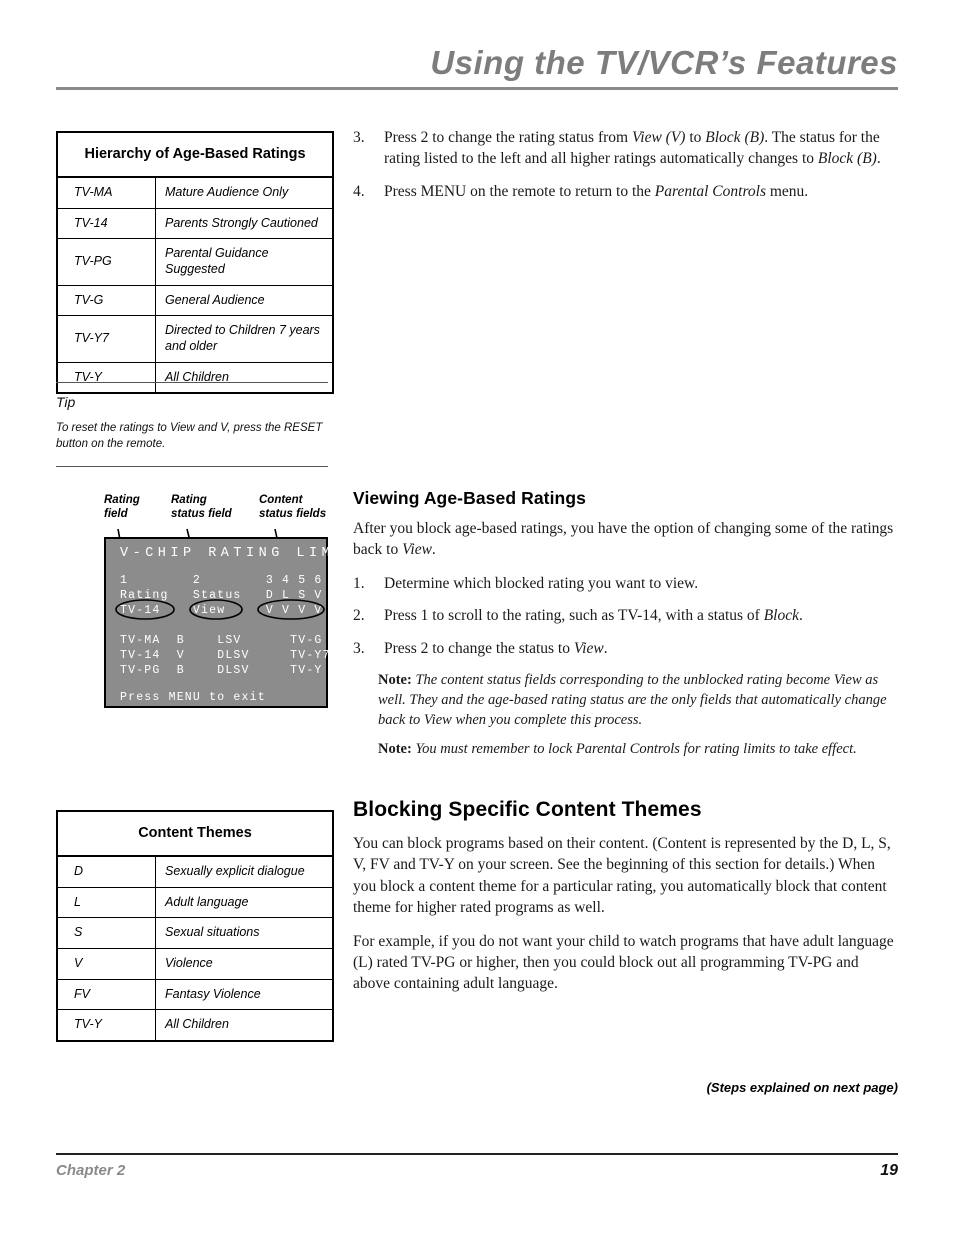 This screenshot has width=954, height=1235. I want to click on page-header: Using the TV/VCR’s Features, so click(477, 67).